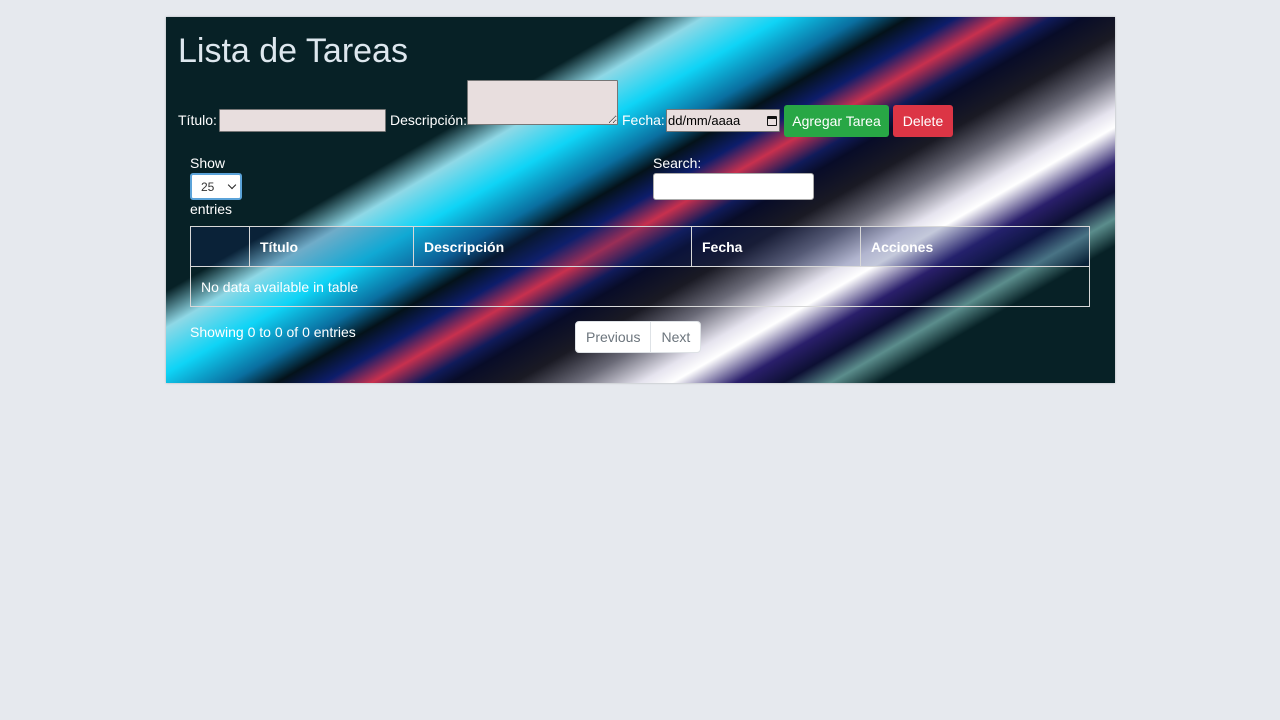  I want to click on descripcion-textarea, so click(542, 102).